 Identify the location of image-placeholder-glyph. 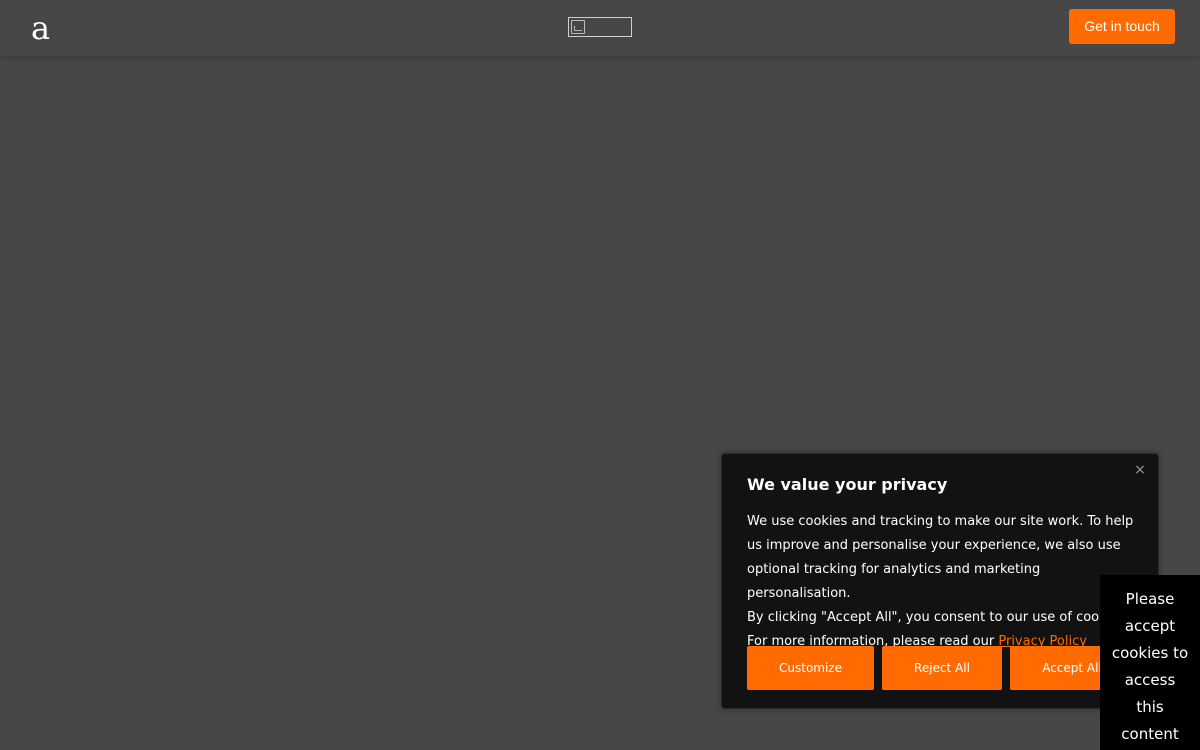
(578, 27).